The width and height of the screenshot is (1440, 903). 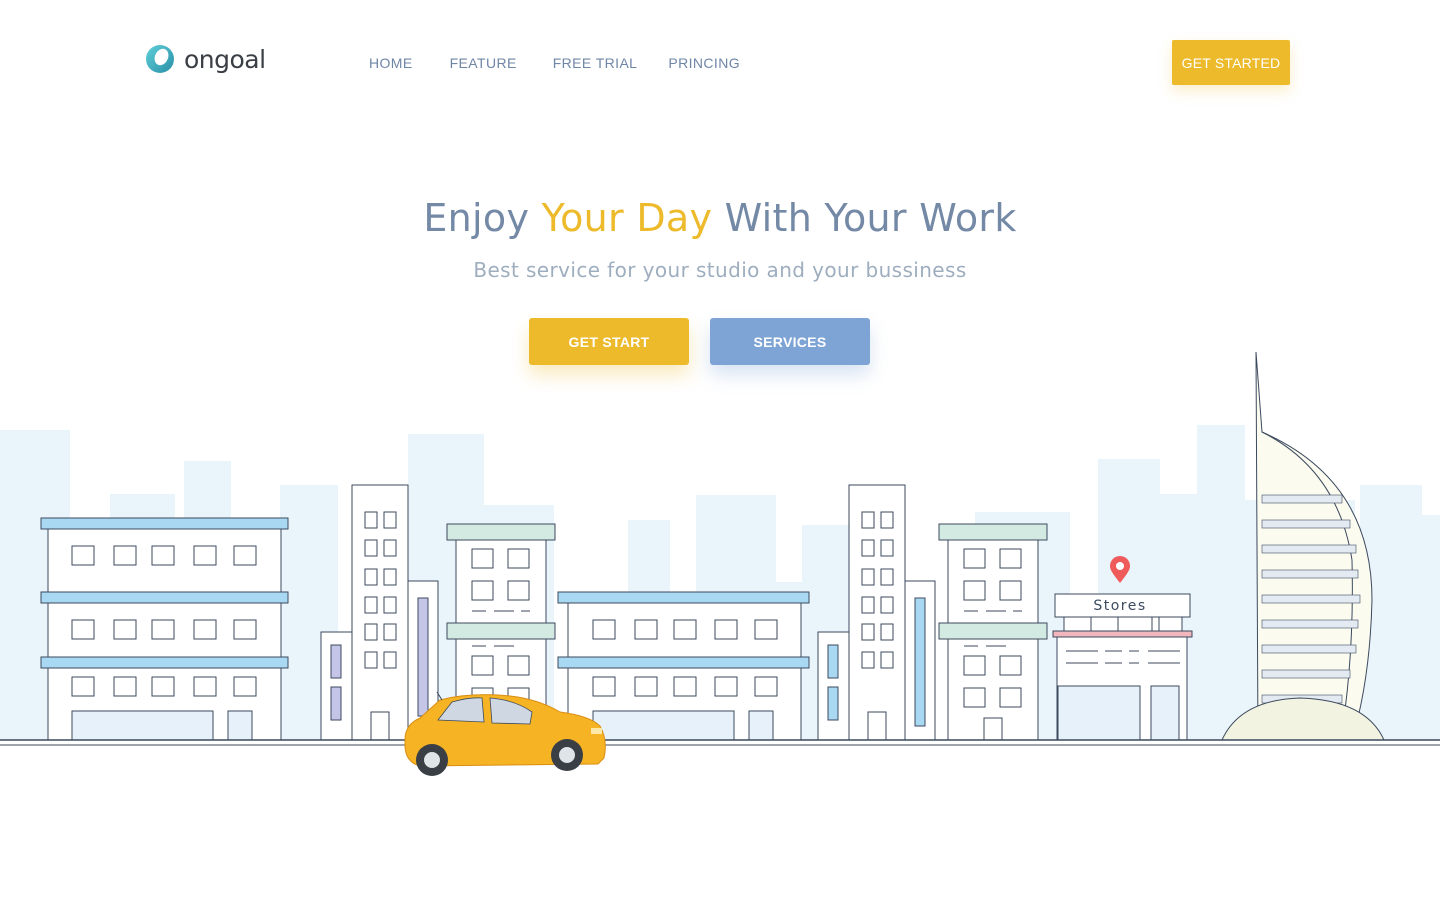 What do you see at coordinates (482, 218) in the screenshot?
I see `hero-title-part1: Enjoy` at bounding box center [482, 218].